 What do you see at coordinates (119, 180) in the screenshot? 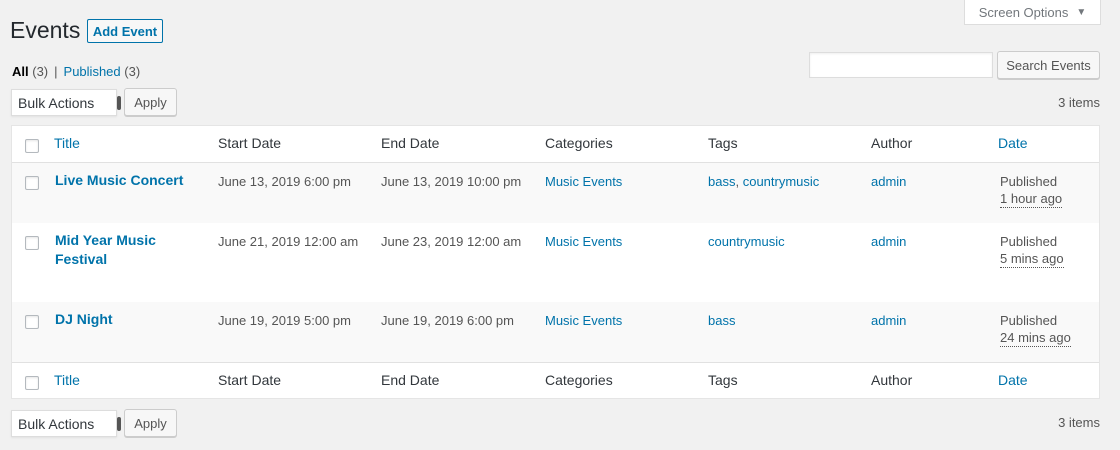
I see `event-title-link: Live Music Concert` at bounding box center [119, 180].